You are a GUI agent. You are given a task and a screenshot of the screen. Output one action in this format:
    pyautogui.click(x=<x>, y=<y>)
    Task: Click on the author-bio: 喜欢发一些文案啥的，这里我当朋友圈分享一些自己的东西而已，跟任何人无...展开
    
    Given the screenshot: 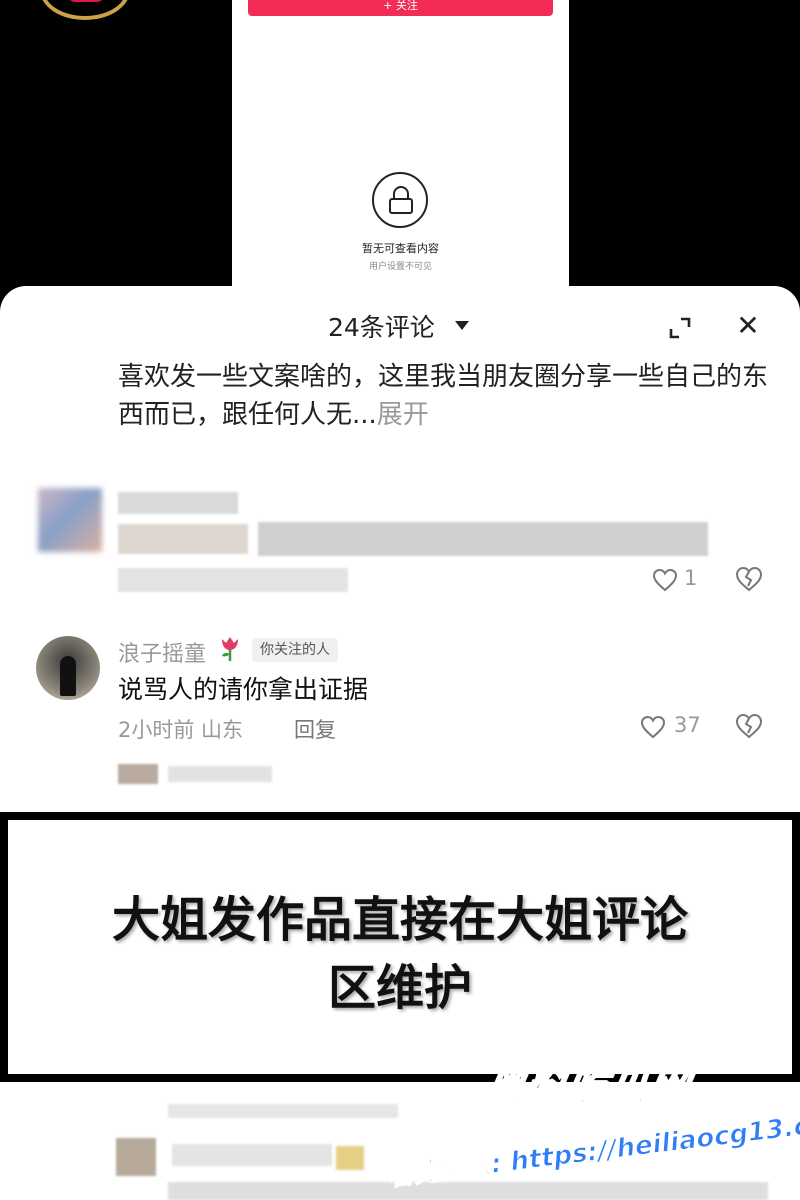 What is the action you would take?
    pyautogui.click(x=443, y=396)
    